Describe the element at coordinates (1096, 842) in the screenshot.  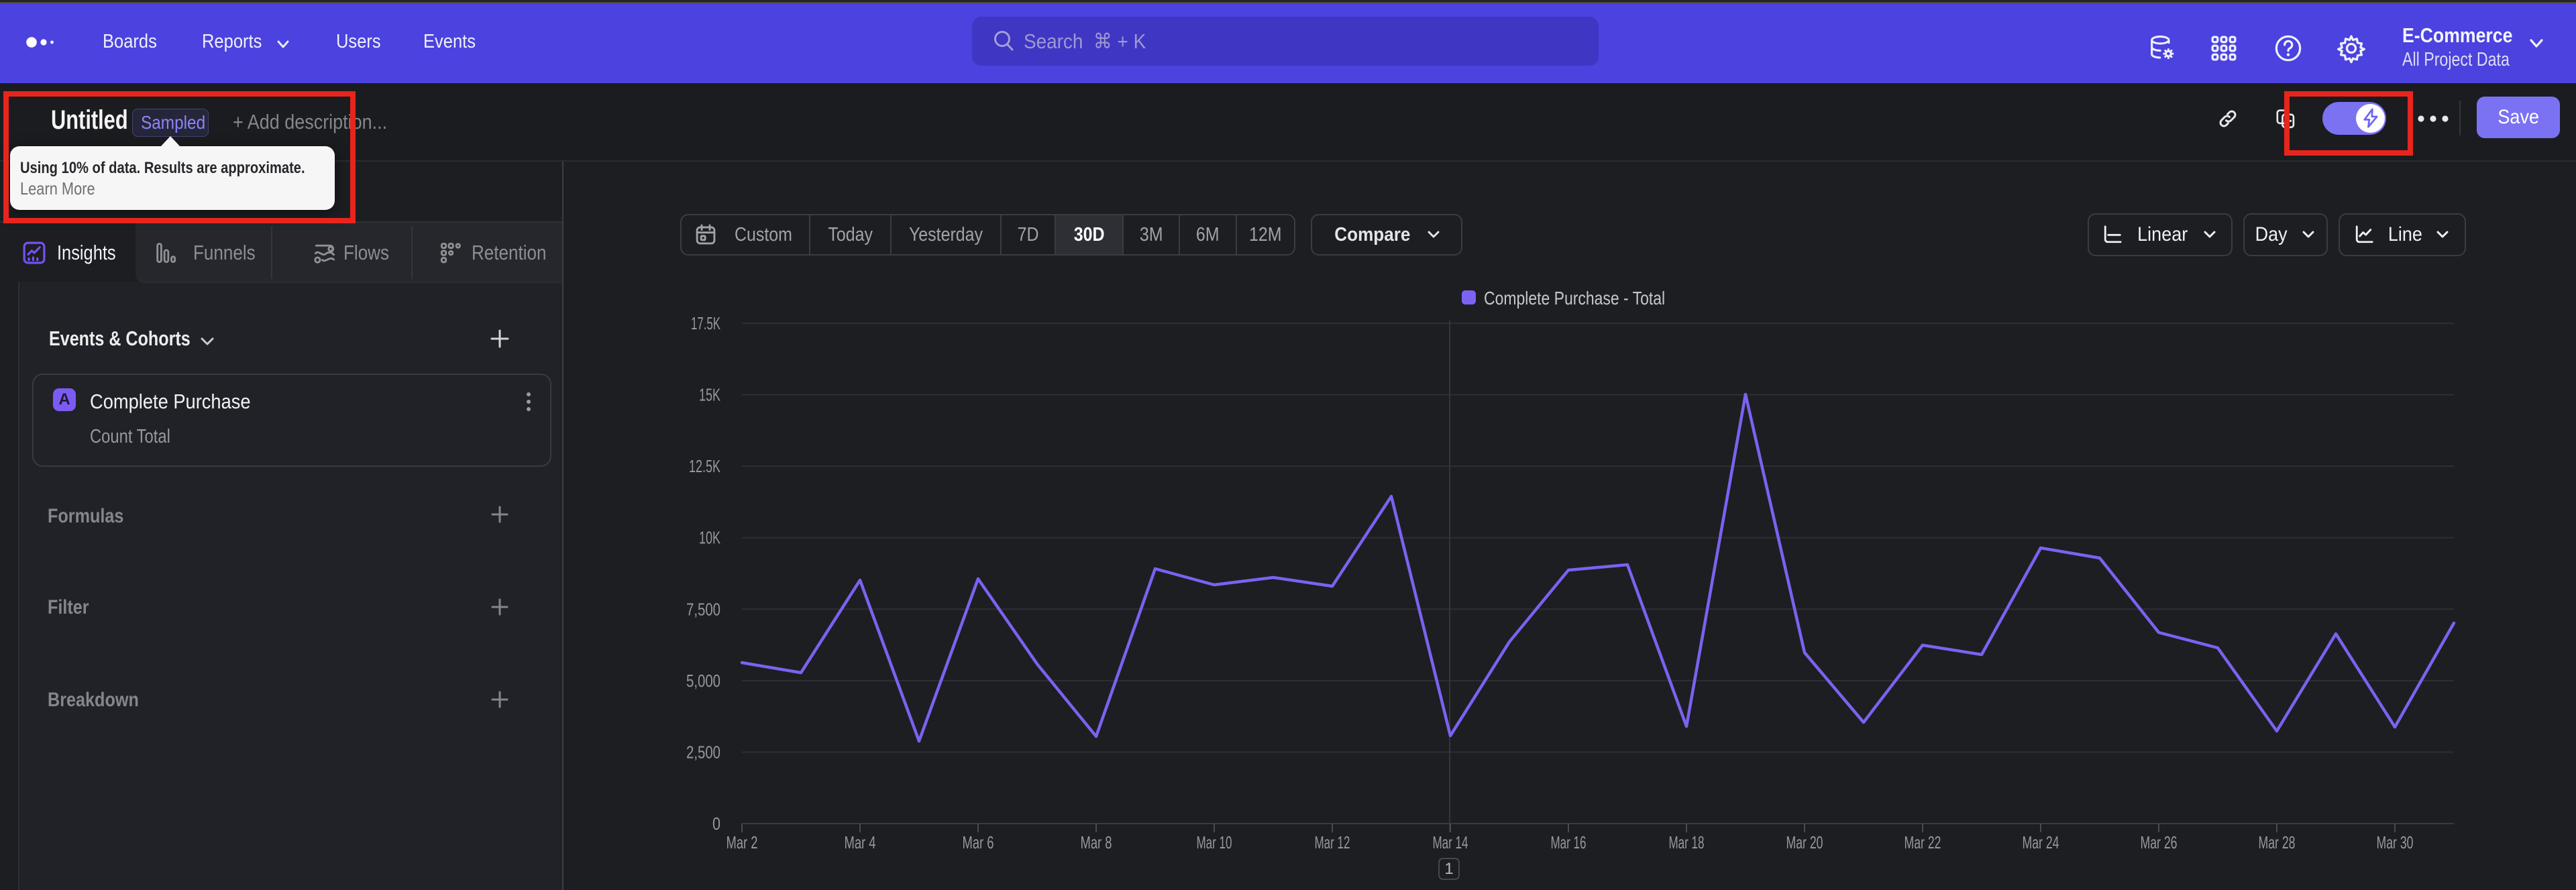
I see `svg-text: Mar 8` at that location.